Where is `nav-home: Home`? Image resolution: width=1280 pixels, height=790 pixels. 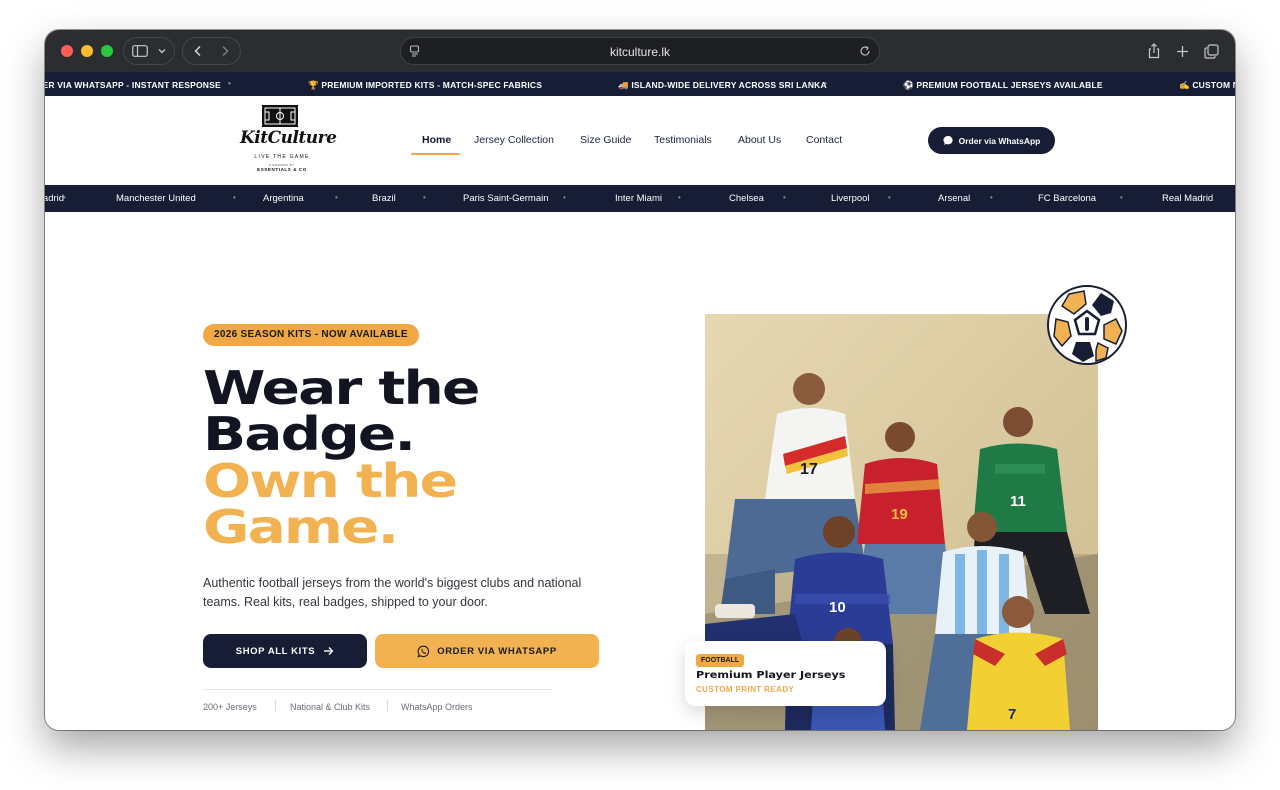 nav-home: Home is located at coordinates (436, 140).